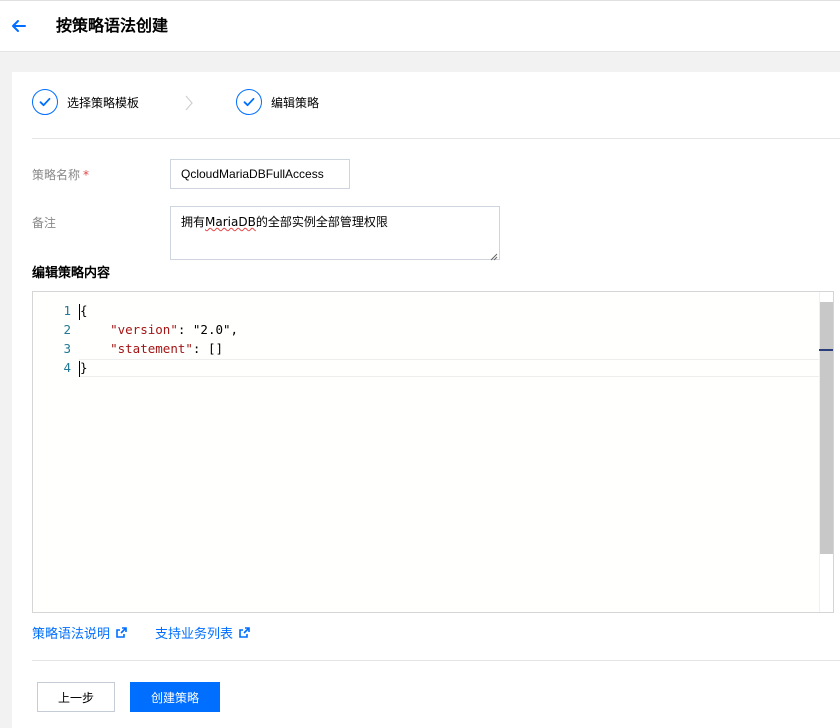 The image size is (840, 728). What do you see at coordinates (56, 452) in the screenshot?
I see `line-number-gutter: 1 2 3 4` at bounding box center [56, 452].